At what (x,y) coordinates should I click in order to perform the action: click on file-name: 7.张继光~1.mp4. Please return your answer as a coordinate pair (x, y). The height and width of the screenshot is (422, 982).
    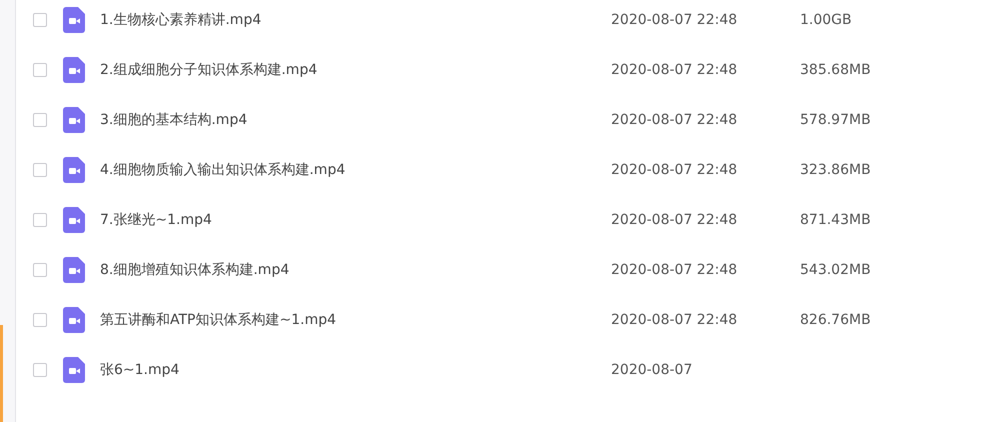
    Looking at the image, I should click on (355, 220).